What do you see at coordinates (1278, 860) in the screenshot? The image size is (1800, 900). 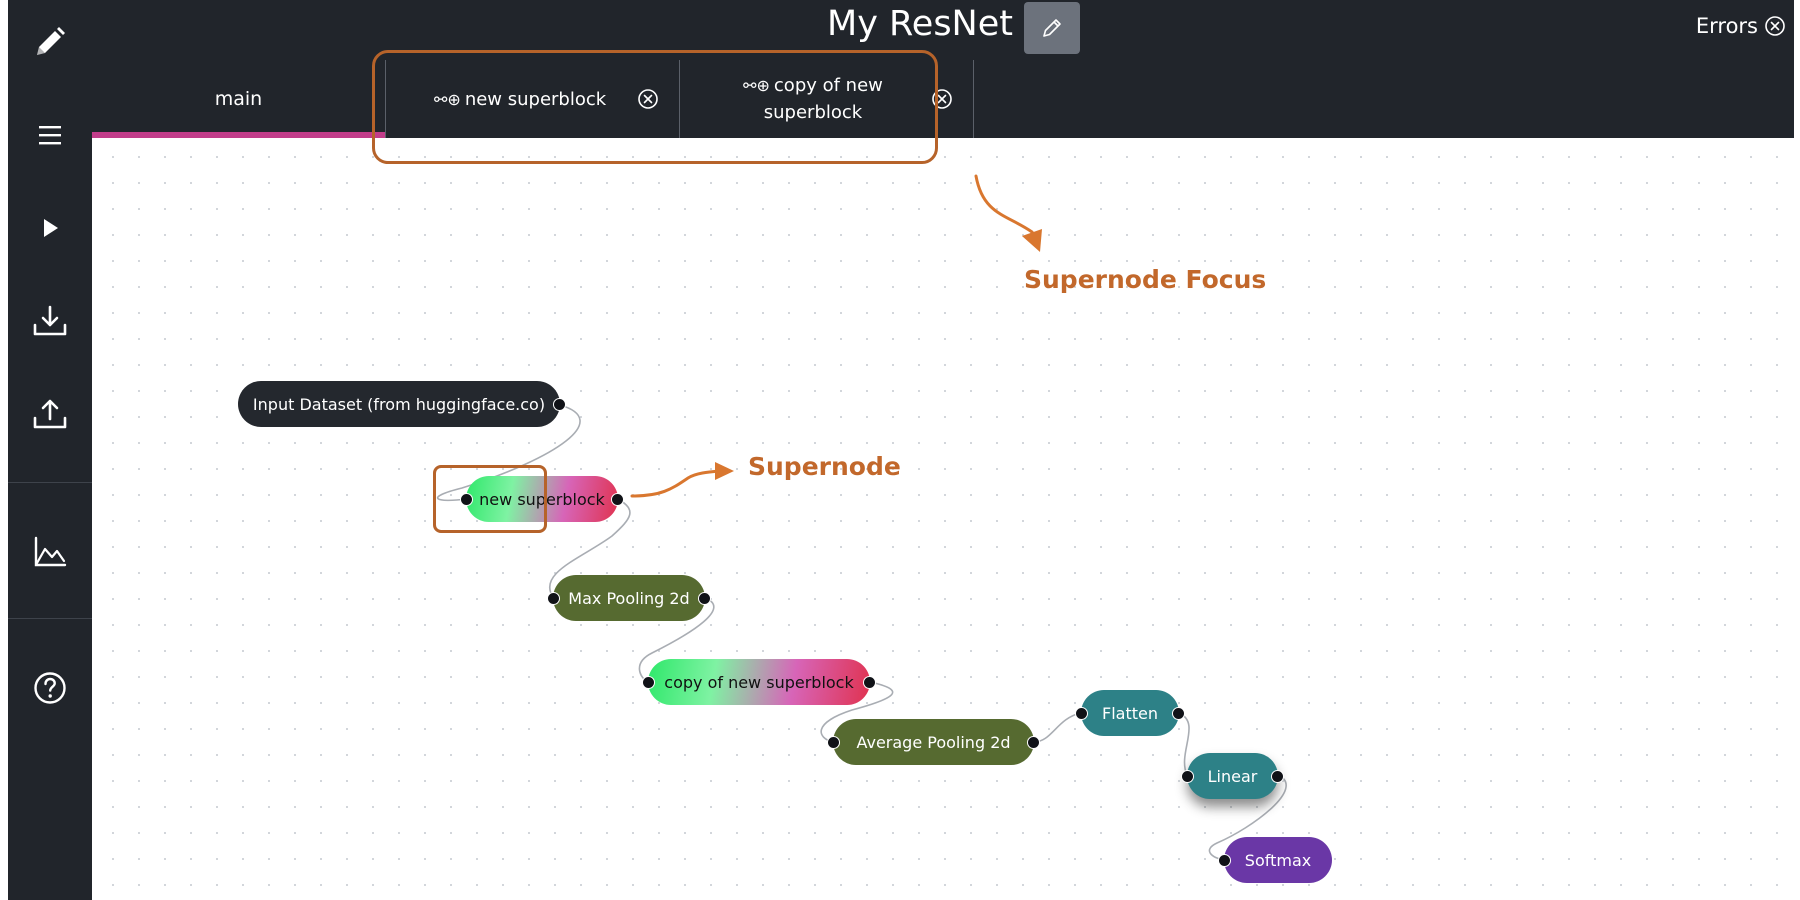 I see `node-label: Softmax` at bounding box center [1278, 860].